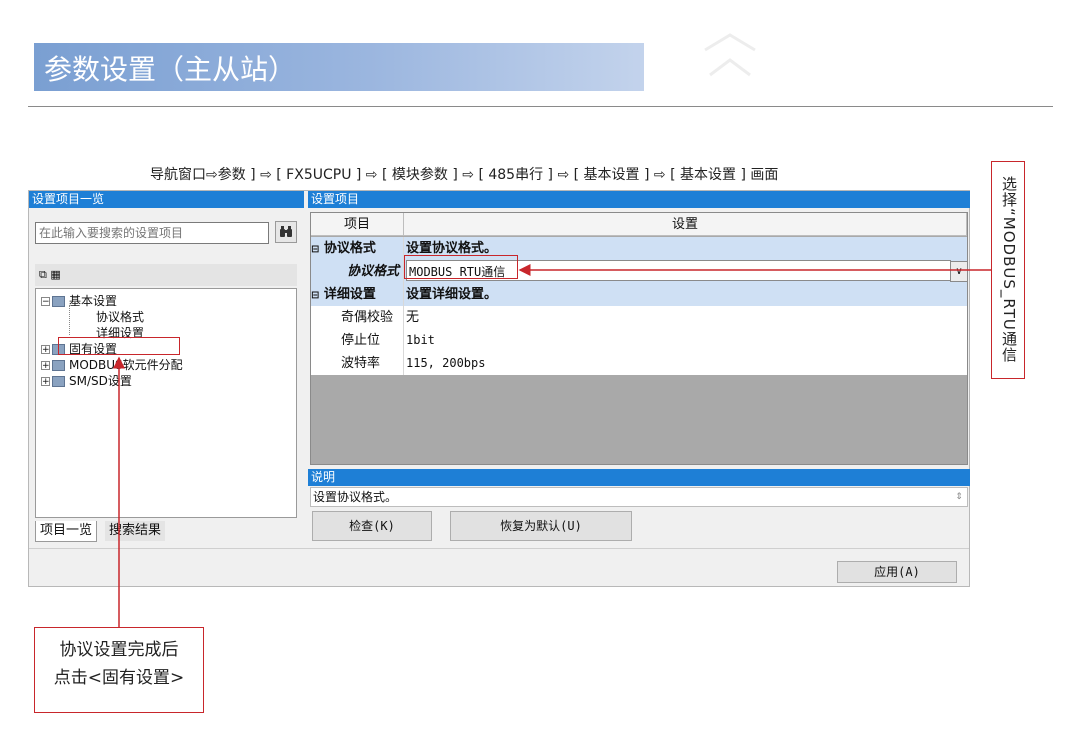 The width and height of the screenshot is (1080, 746). I want to click on callout-text: 协议设置完成后 点击<固有设置>, so click(119, 664).